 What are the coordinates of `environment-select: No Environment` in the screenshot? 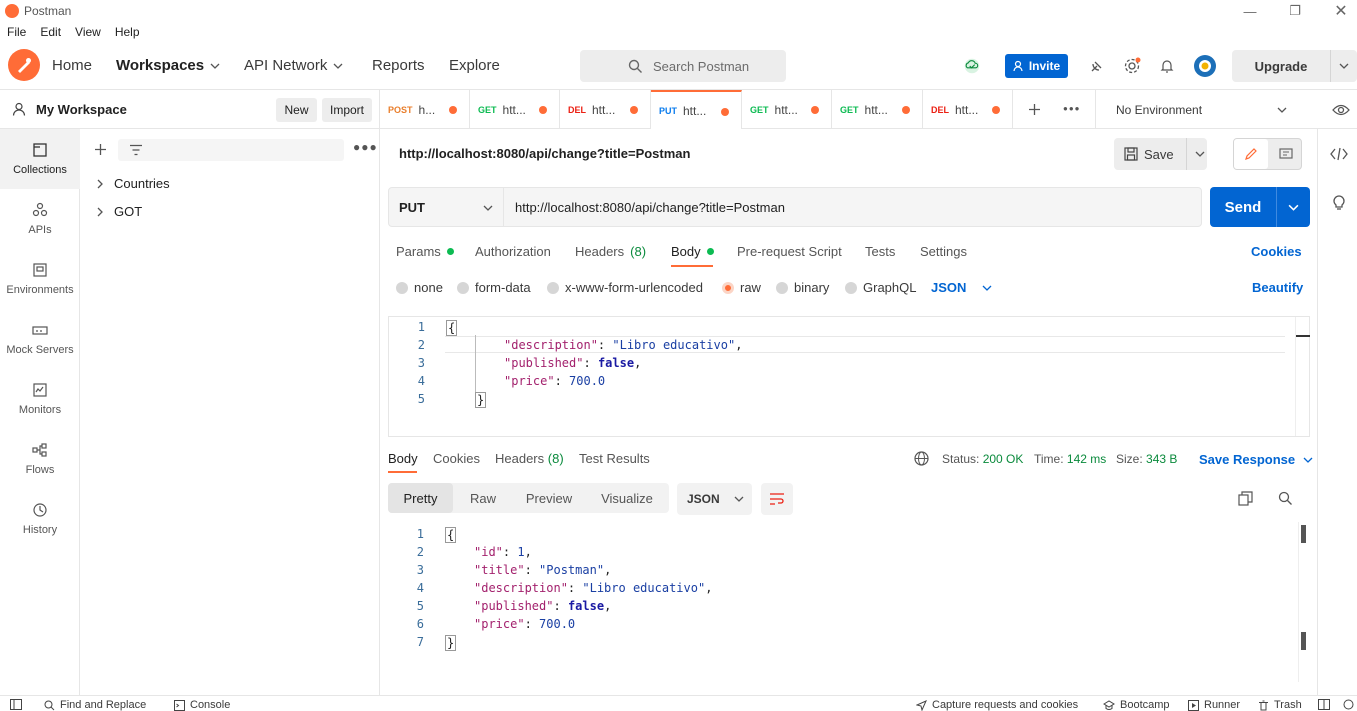 It's located at (1206, 109).